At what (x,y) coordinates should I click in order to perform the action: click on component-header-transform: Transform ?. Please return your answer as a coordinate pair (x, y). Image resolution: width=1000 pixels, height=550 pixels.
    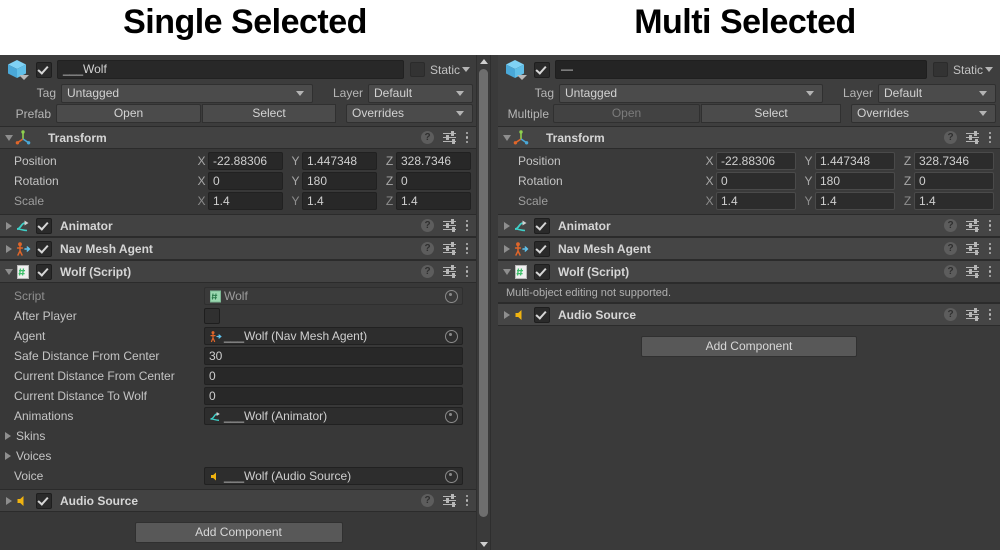
    Looking at the image, I should click on (238, 137).